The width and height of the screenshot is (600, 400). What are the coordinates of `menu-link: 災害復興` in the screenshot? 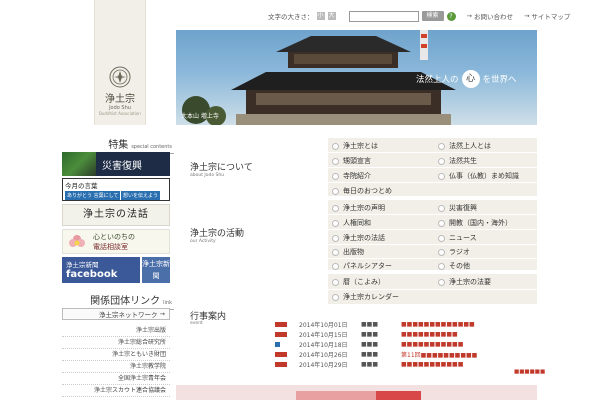 It's located at (457, 208).